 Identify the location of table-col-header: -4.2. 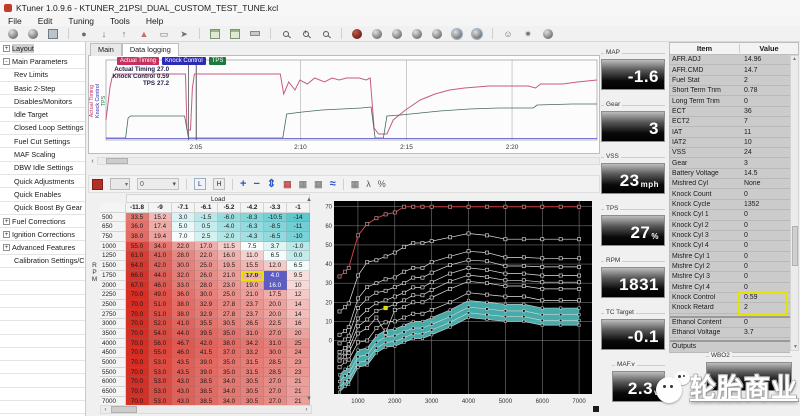
(252, 208).